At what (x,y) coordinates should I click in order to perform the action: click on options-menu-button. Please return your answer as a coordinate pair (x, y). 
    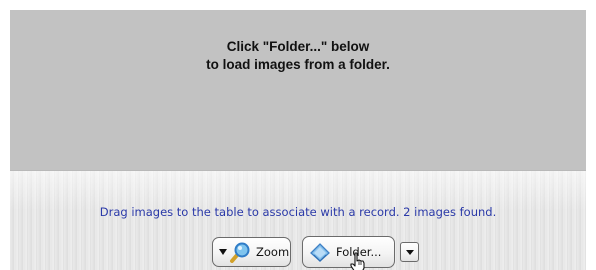
    Looking at the image, I should click on (409, 252).